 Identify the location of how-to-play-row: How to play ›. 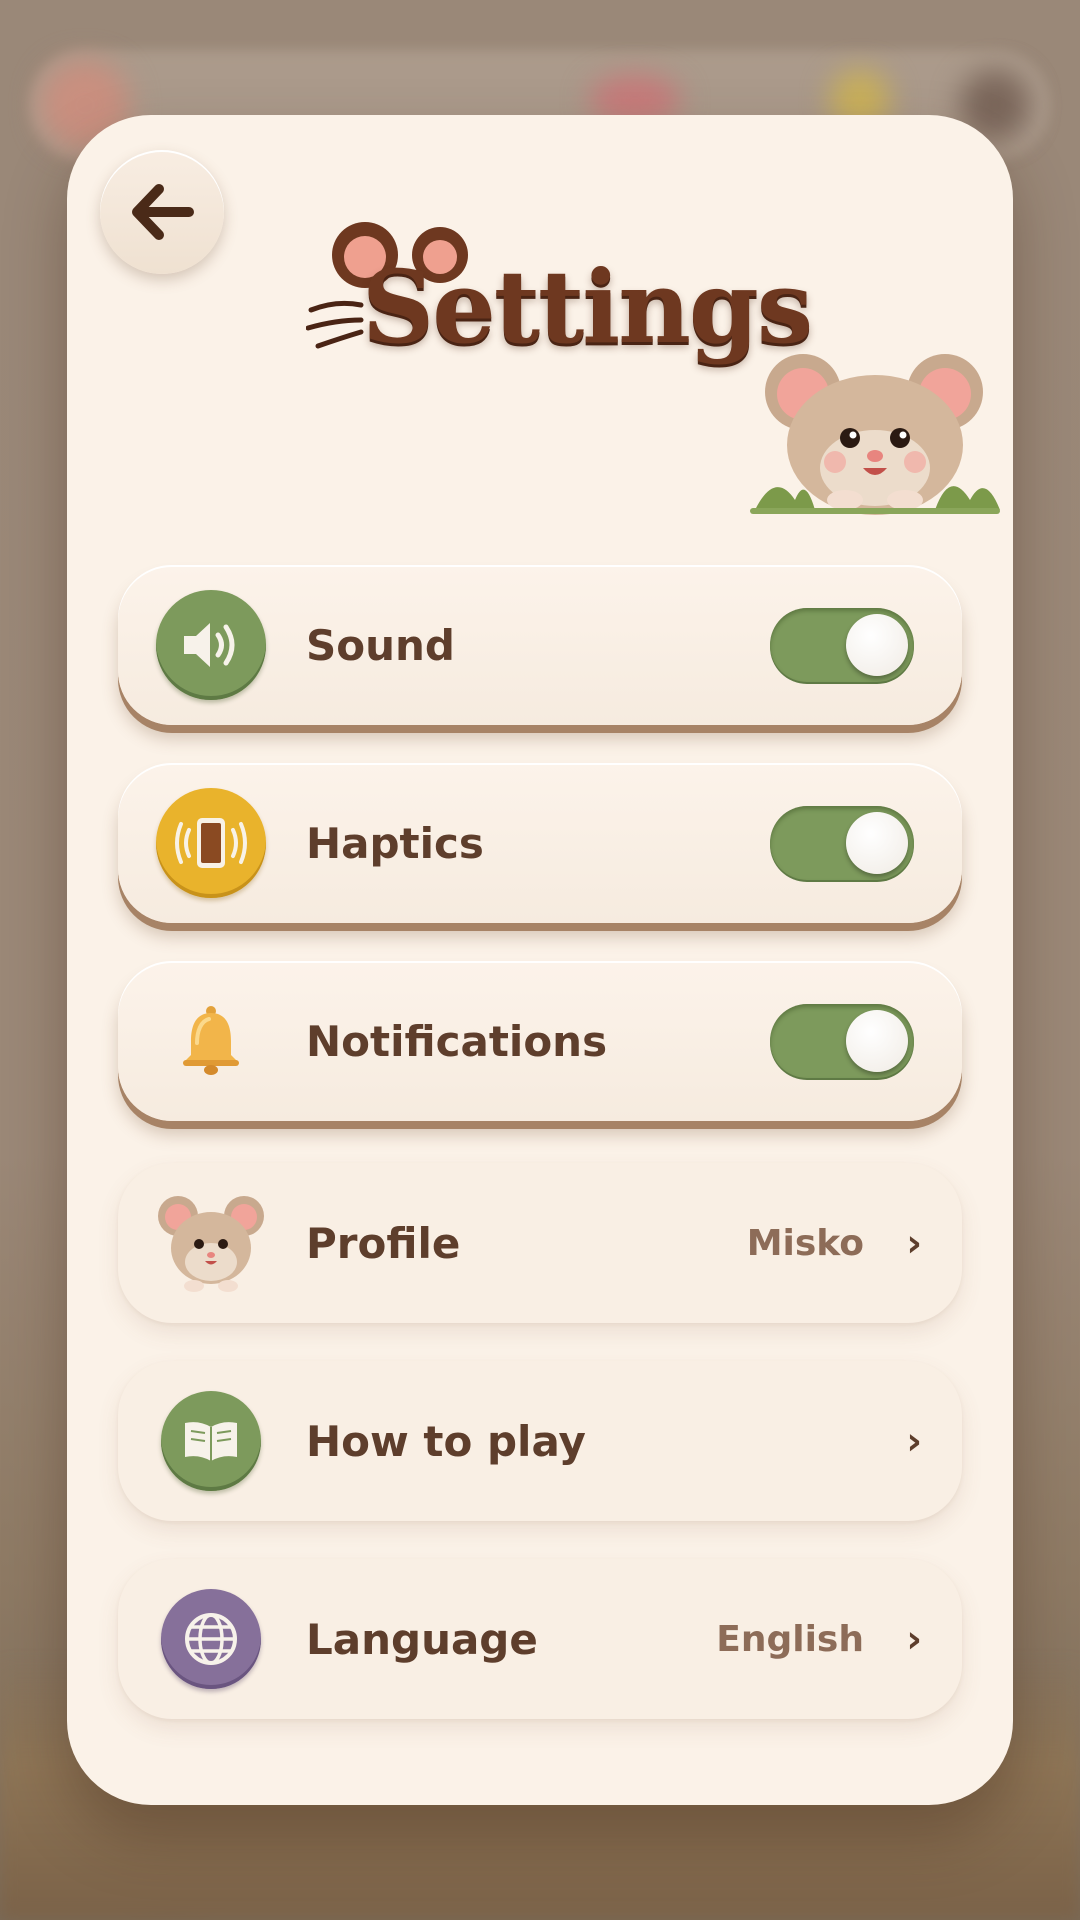
(540, 1441).